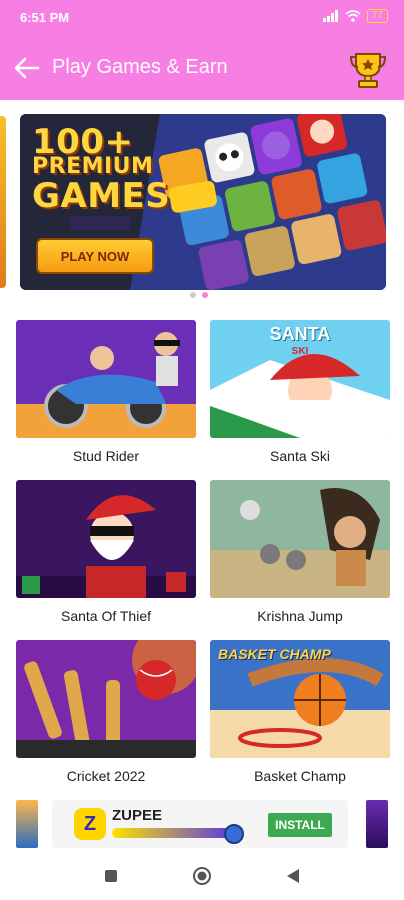 This screenshot has width=404, height=900. What do you see at coordinates (330, 16) in the screenshot?
I see `signal-icon` at bounding box center [330, 16].